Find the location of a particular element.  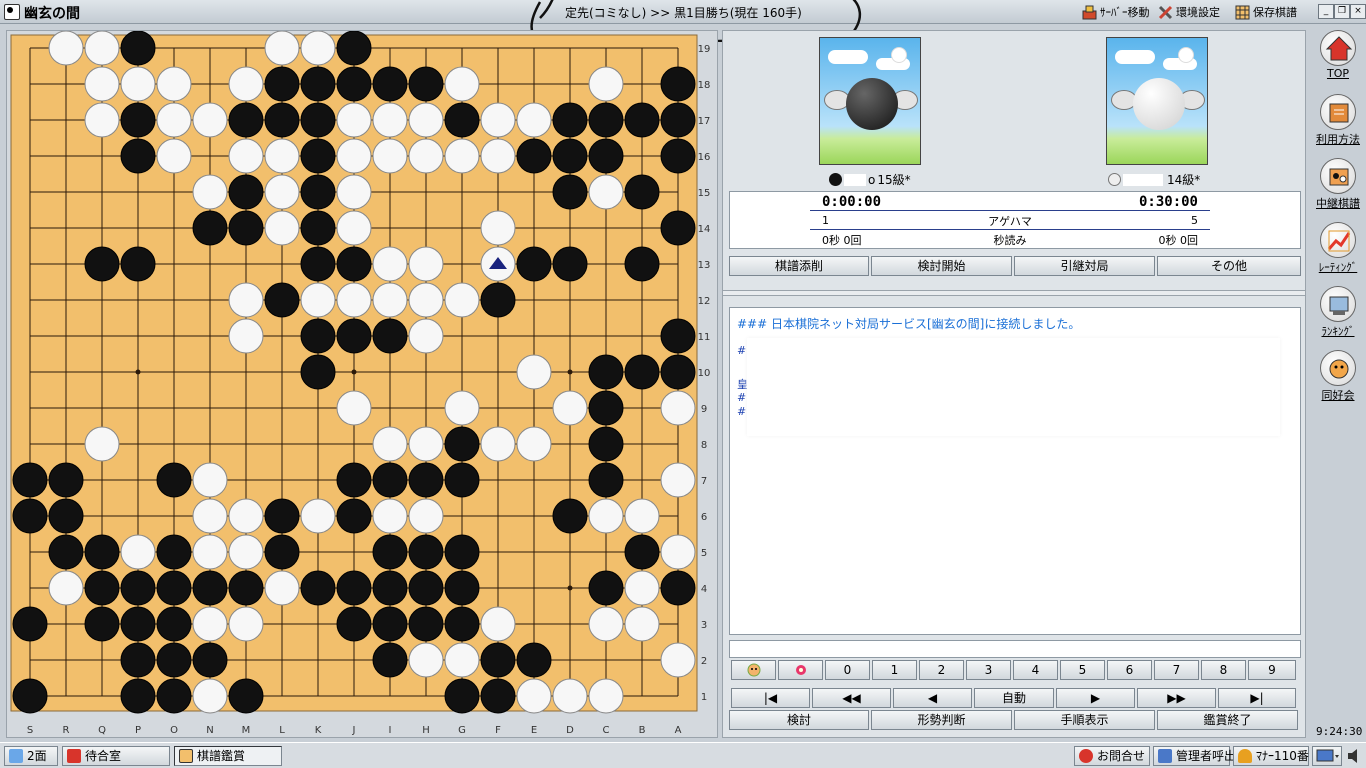

captures-label: アゲハマ is located at coordinates (1010, 221).